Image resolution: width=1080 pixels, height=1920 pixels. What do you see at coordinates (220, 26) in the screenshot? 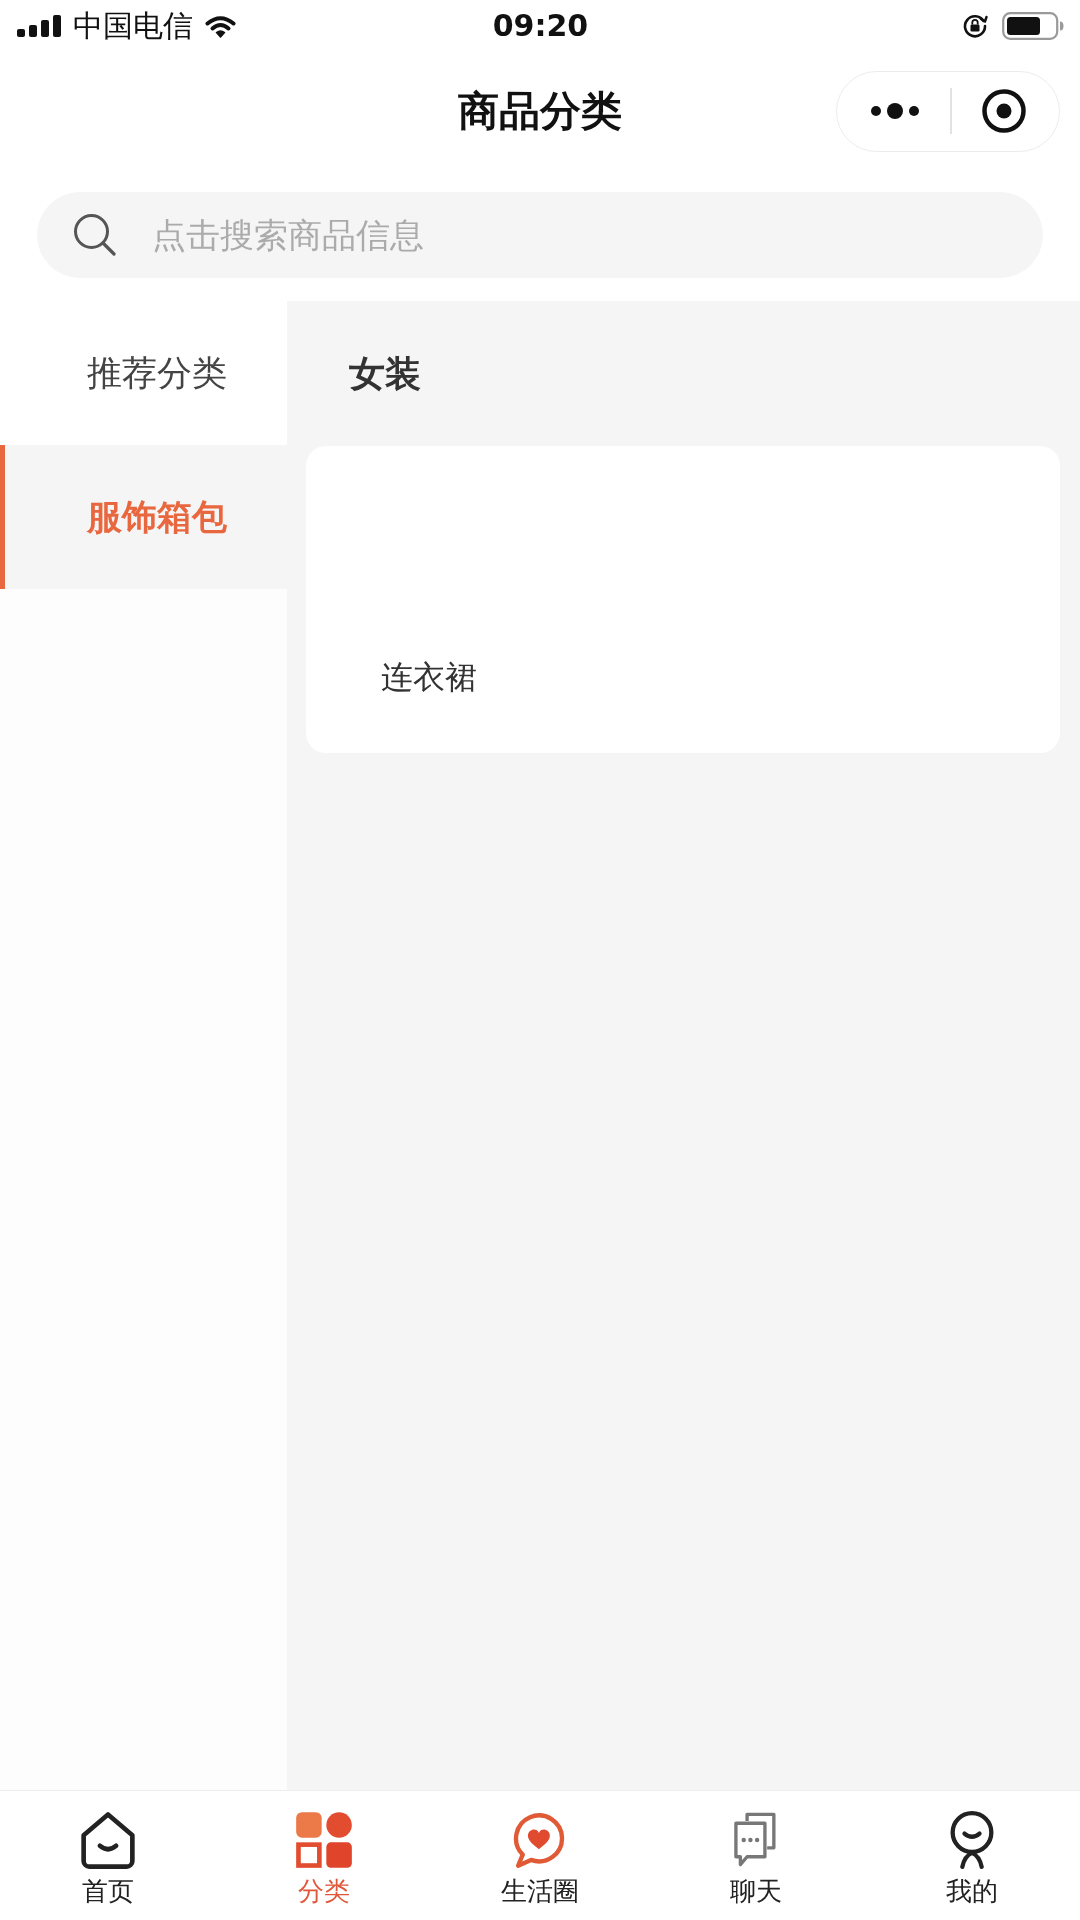
I see `wifi-icon` at bounding box center [220, 26].